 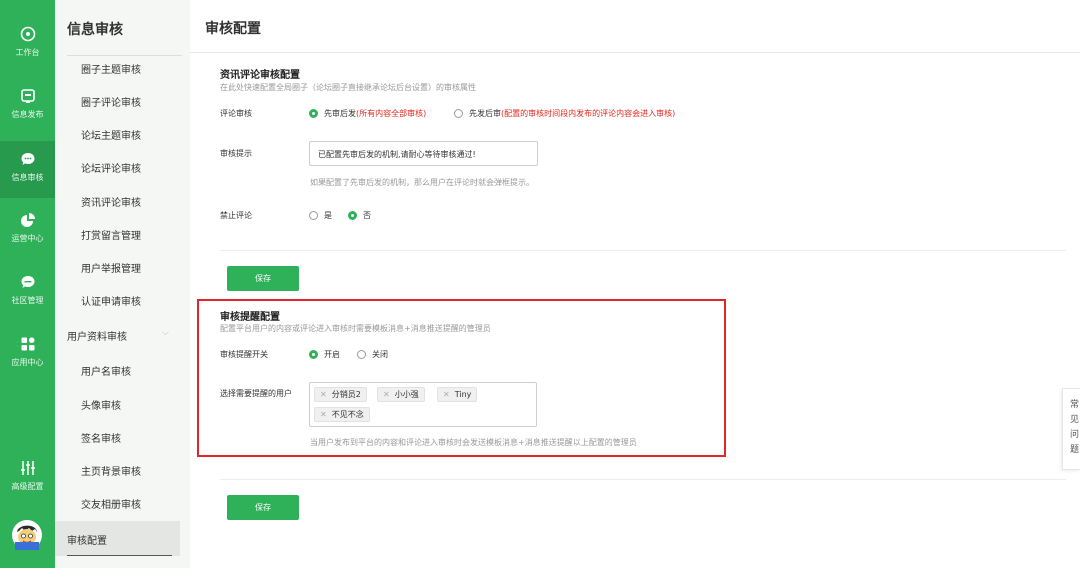 What do you see at coordinates (256, 393) in the screenshot?
I see `field-label-users: 选择需要提醒的用户` at bounding box center [256, 393].